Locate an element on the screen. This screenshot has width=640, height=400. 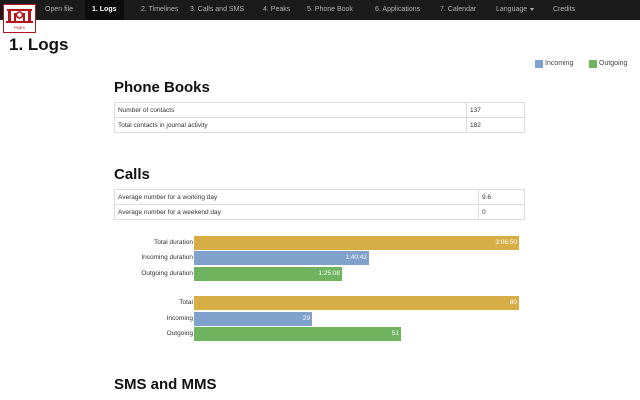
bar-label-total: Total is located at coordinates (186, 302).